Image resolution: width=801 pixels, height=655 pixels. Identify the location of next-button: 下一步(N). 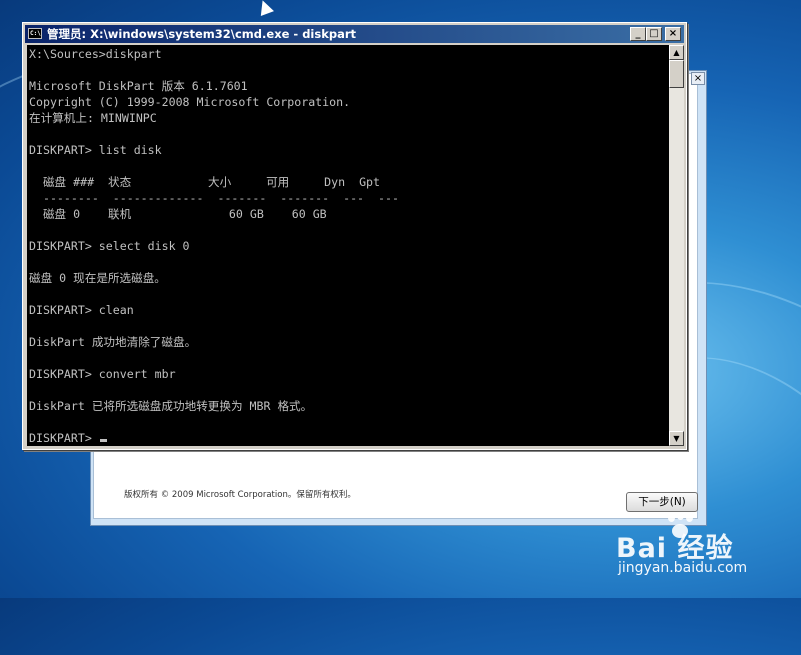
(662, 502).